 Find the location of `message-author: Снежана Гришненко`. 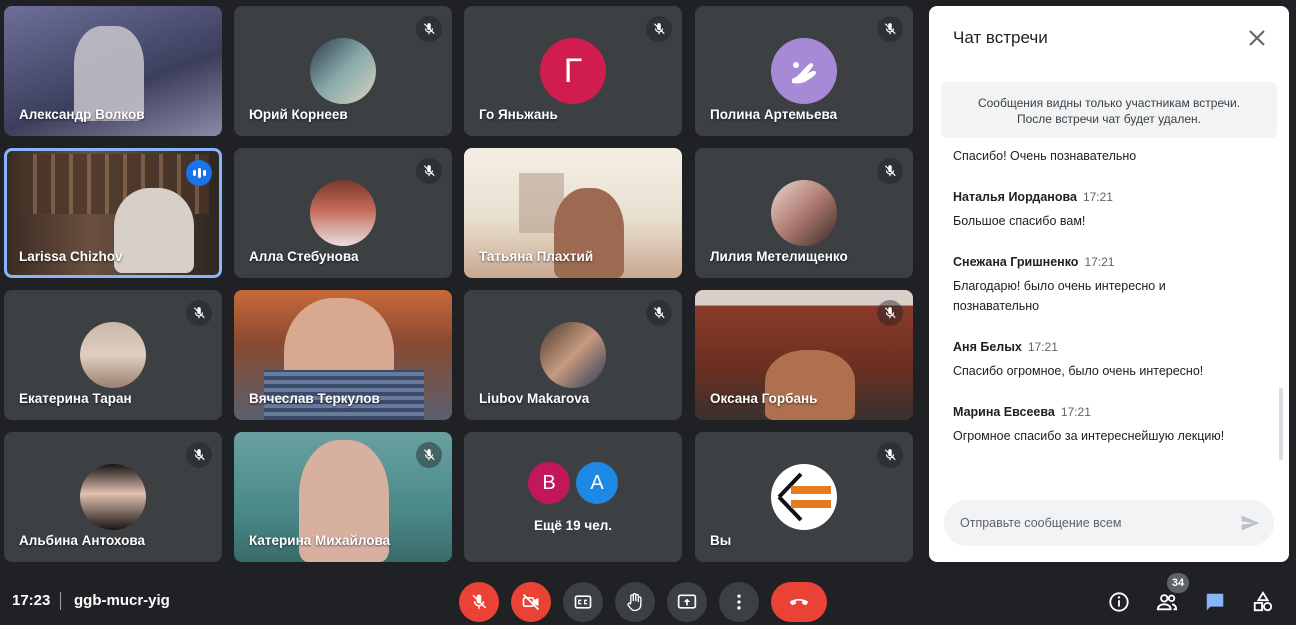

message-author: Снежана Гришненко is located at coordinates (1016, 262).